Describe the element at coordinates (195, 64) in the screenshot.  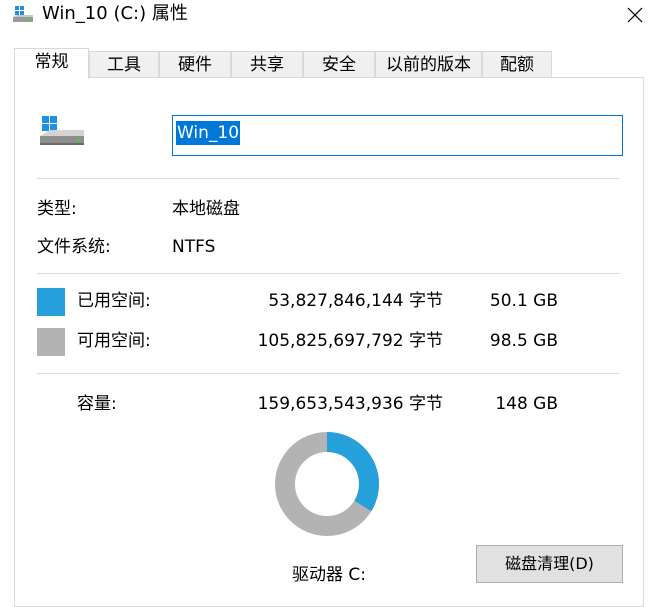
I see `tab-hardware: 硬件` at that location.